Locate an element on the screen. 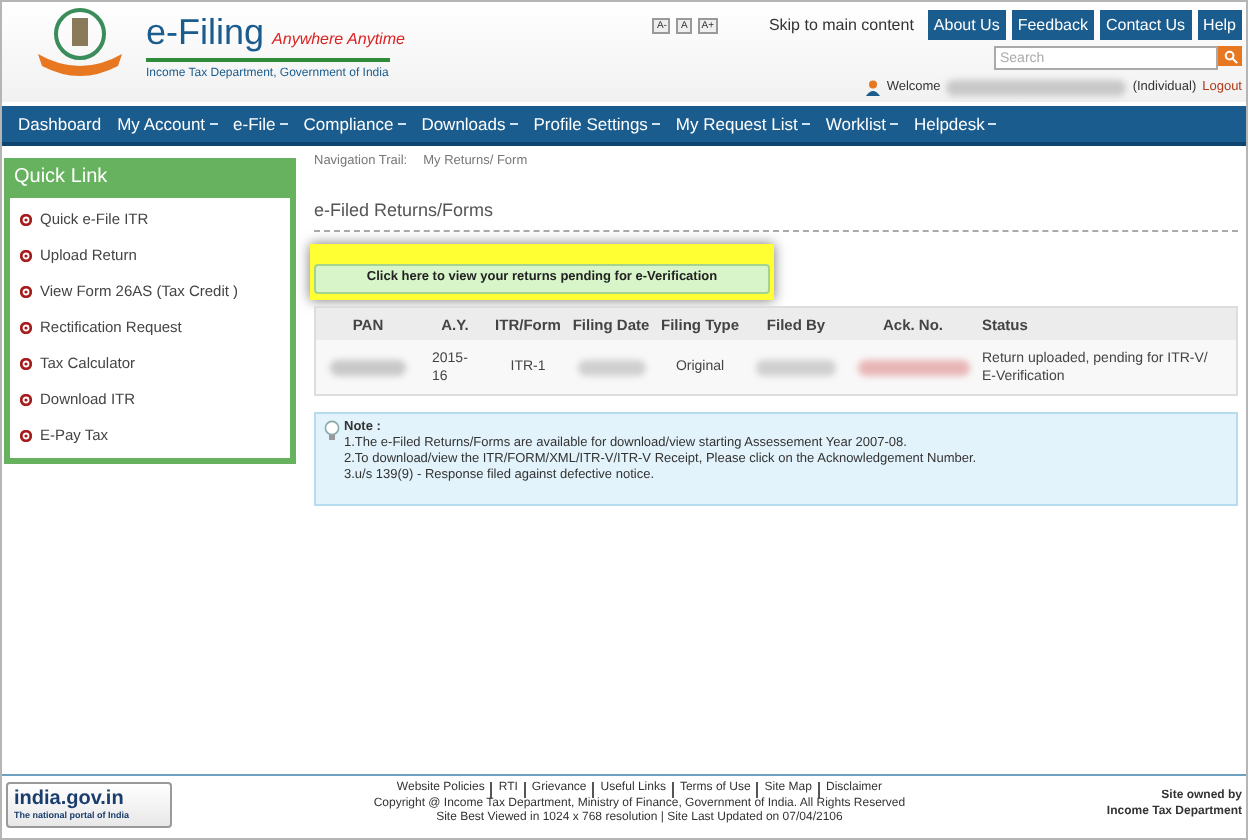 The width and height of the screenshot is (1248, 840). logo-title: india.gov.in is located at coordinates (70, 799).